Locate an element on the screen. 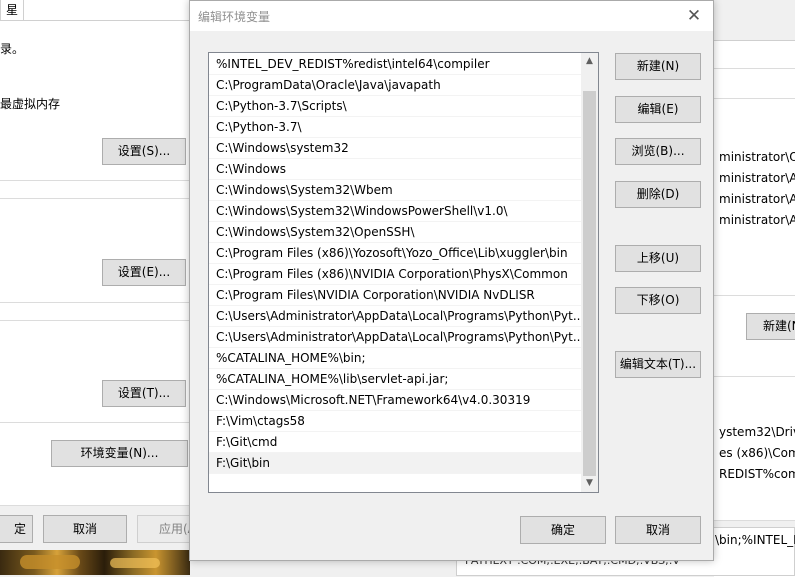 The width and height of the screenshot is (795, 577). system-var-value: ystem32\Drive is located at coordinates (757, 432).